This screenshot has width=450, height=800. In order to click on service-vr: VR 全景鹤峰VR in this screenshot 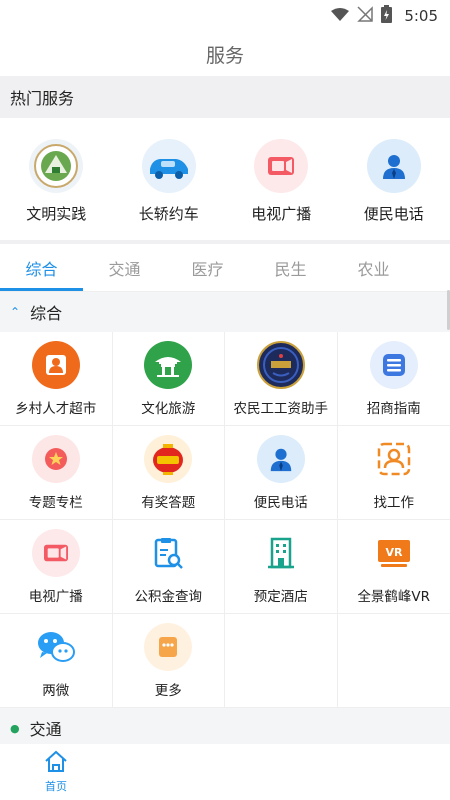, I will do `click(393, 567)`.